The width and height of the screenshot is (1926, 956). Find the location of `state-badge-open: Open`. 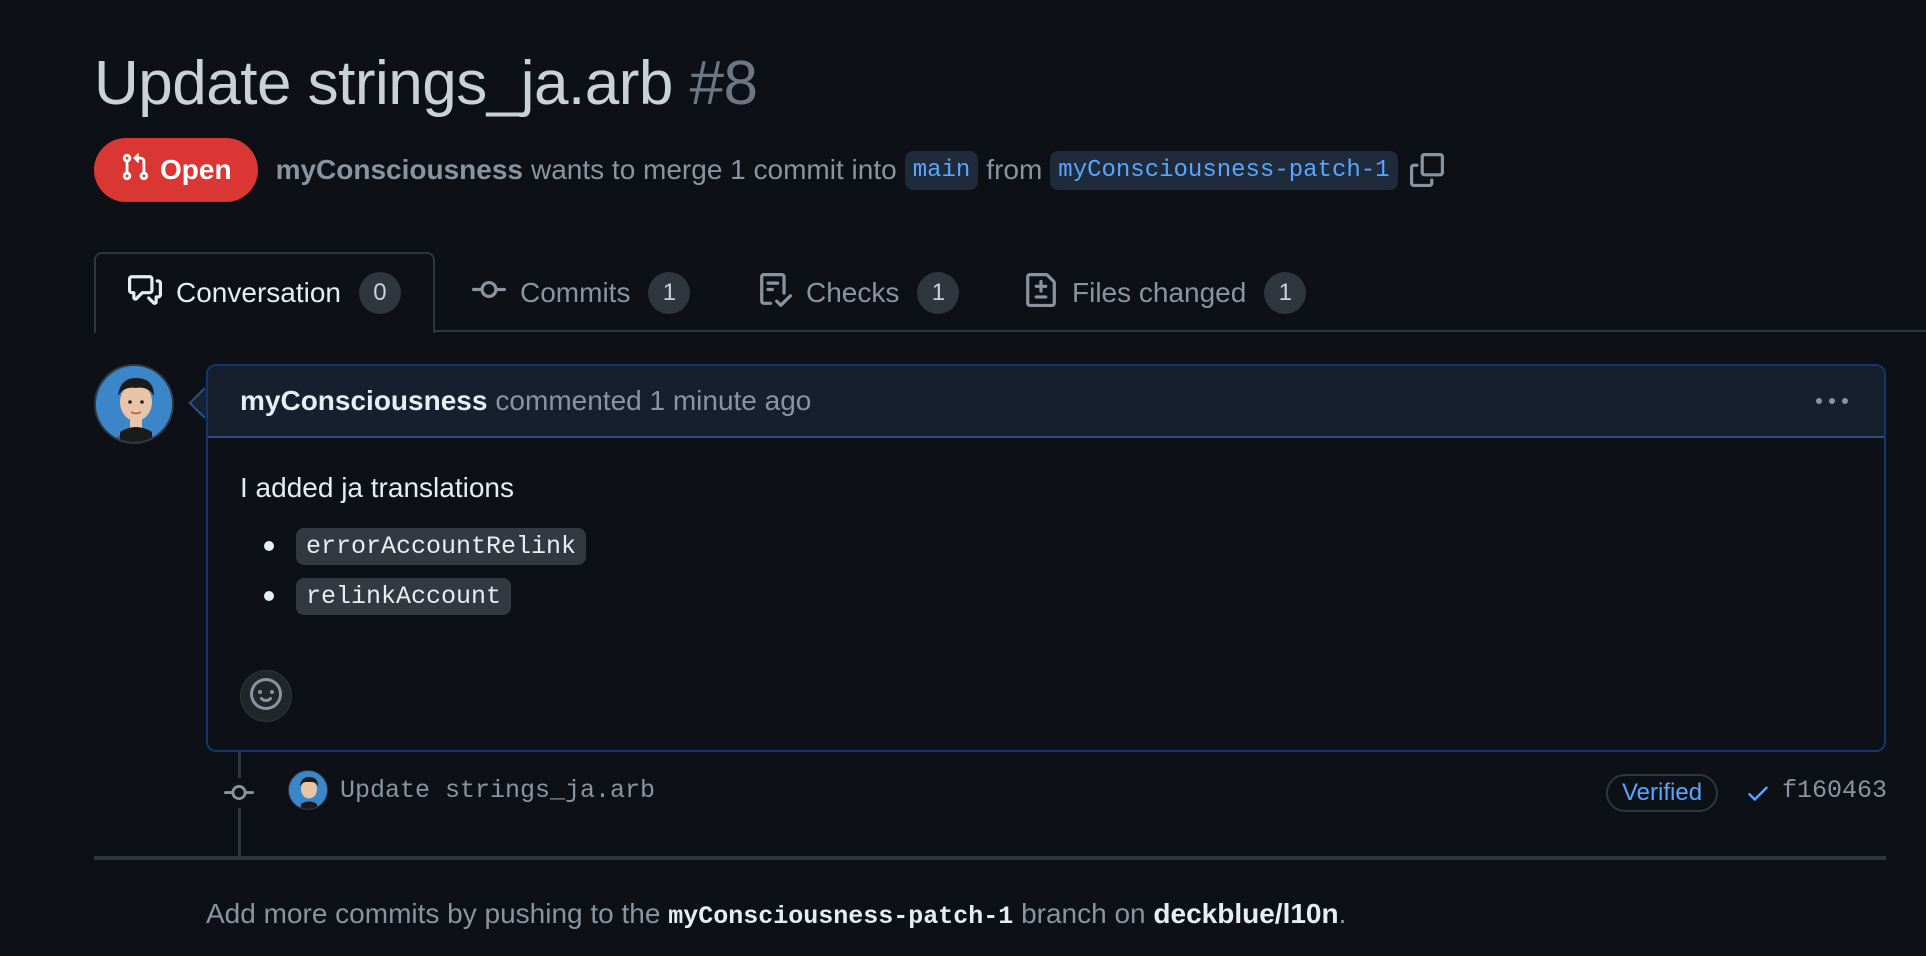

state-badge-open: Open is located at coordinates (176, 170).